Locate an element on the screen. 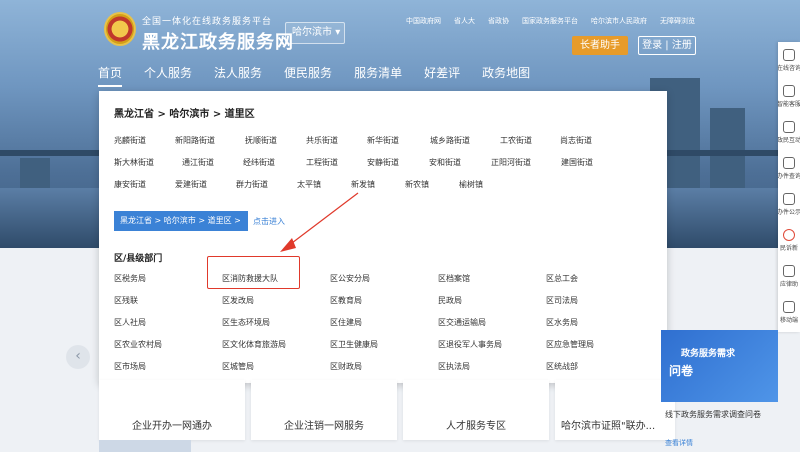 The height and width of the screenshot is (452, 800). toolbar-interaction: 政民互动 is located at coordinates (789, 132).